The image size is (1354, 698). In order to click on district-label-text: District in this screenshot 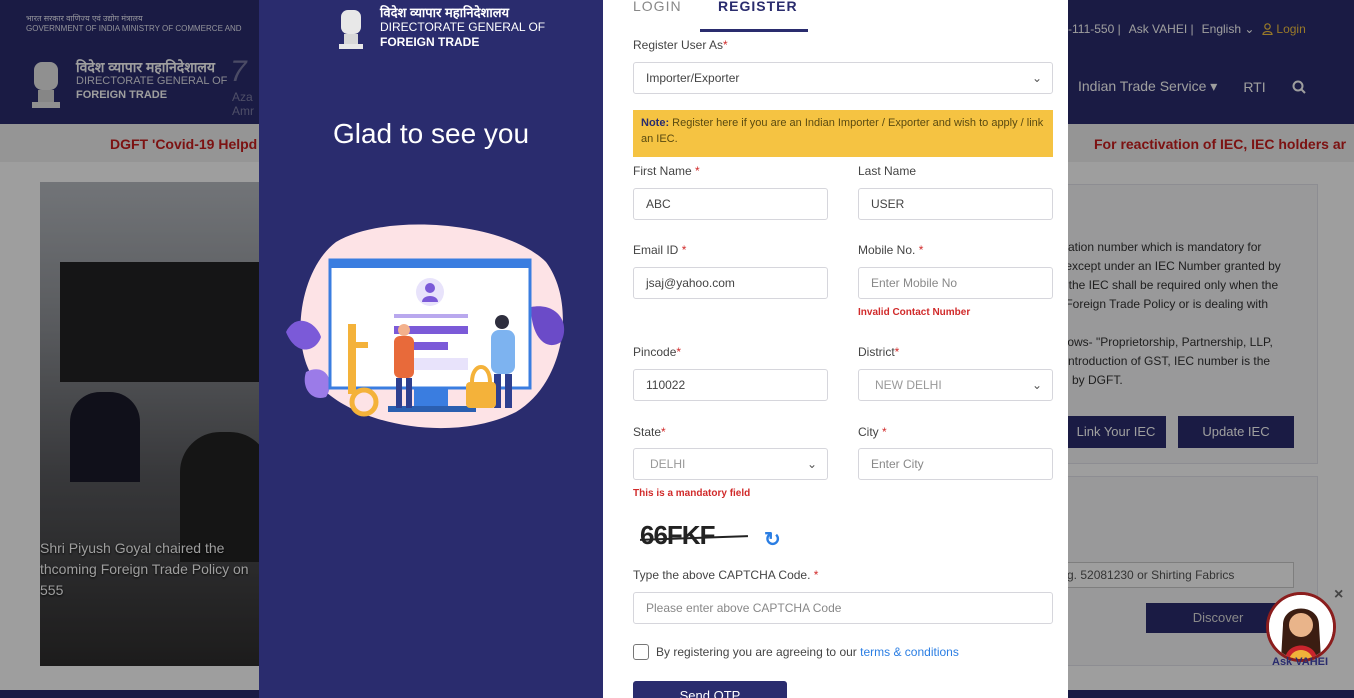, I will do `click(876, 352)`.